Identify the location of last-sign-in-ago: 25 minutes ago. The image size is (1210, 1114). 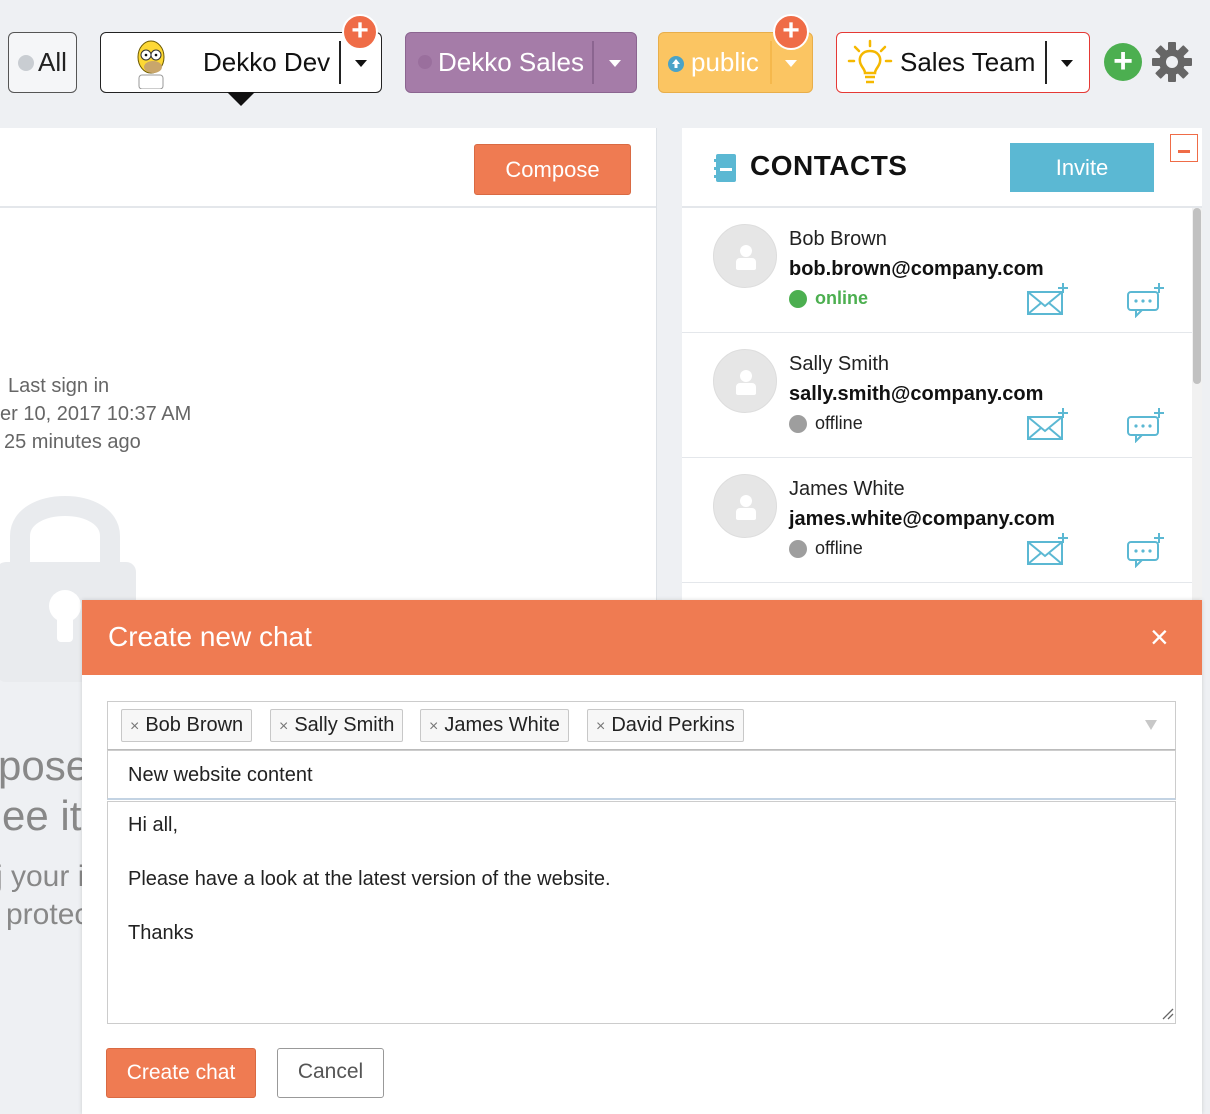
(72, 442).